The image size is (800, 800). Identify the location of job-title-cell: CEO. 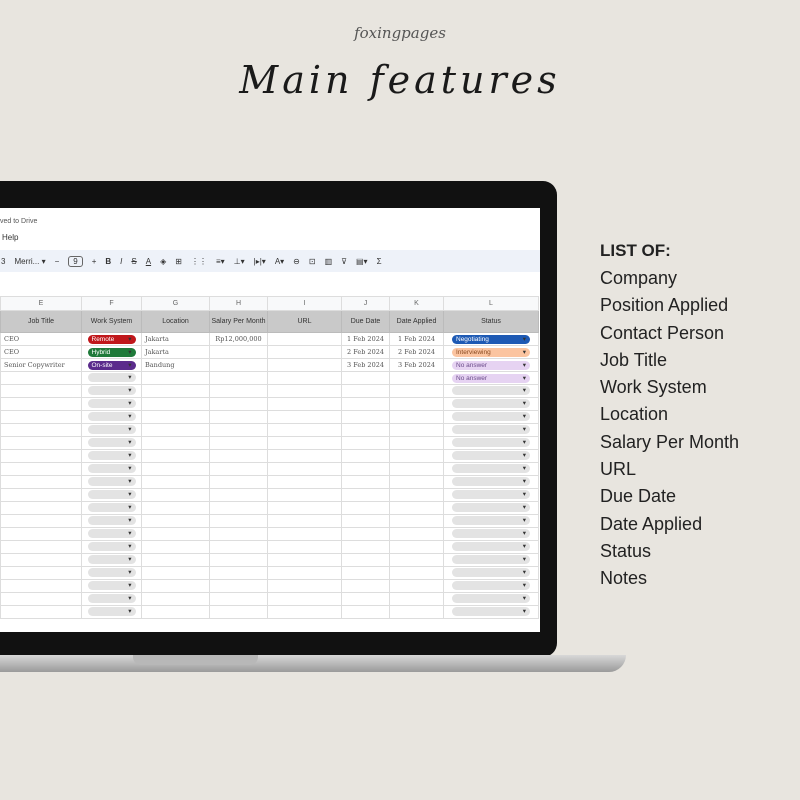
(41, 339).